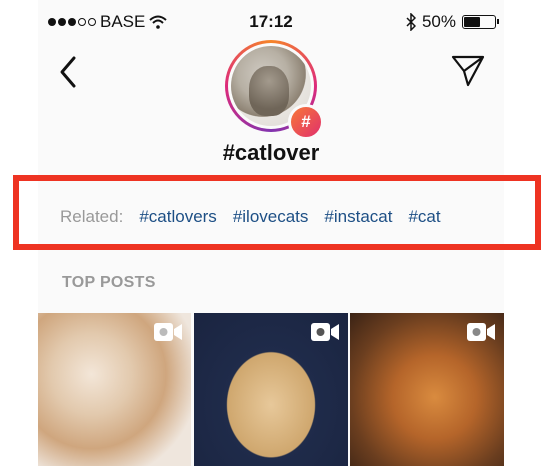 The width and height of the screenshot is (541, 466). Describe the element at coordinates (271, 20) in the screenshot. I see `status-bar: BASE 17:12 50%` at that location.